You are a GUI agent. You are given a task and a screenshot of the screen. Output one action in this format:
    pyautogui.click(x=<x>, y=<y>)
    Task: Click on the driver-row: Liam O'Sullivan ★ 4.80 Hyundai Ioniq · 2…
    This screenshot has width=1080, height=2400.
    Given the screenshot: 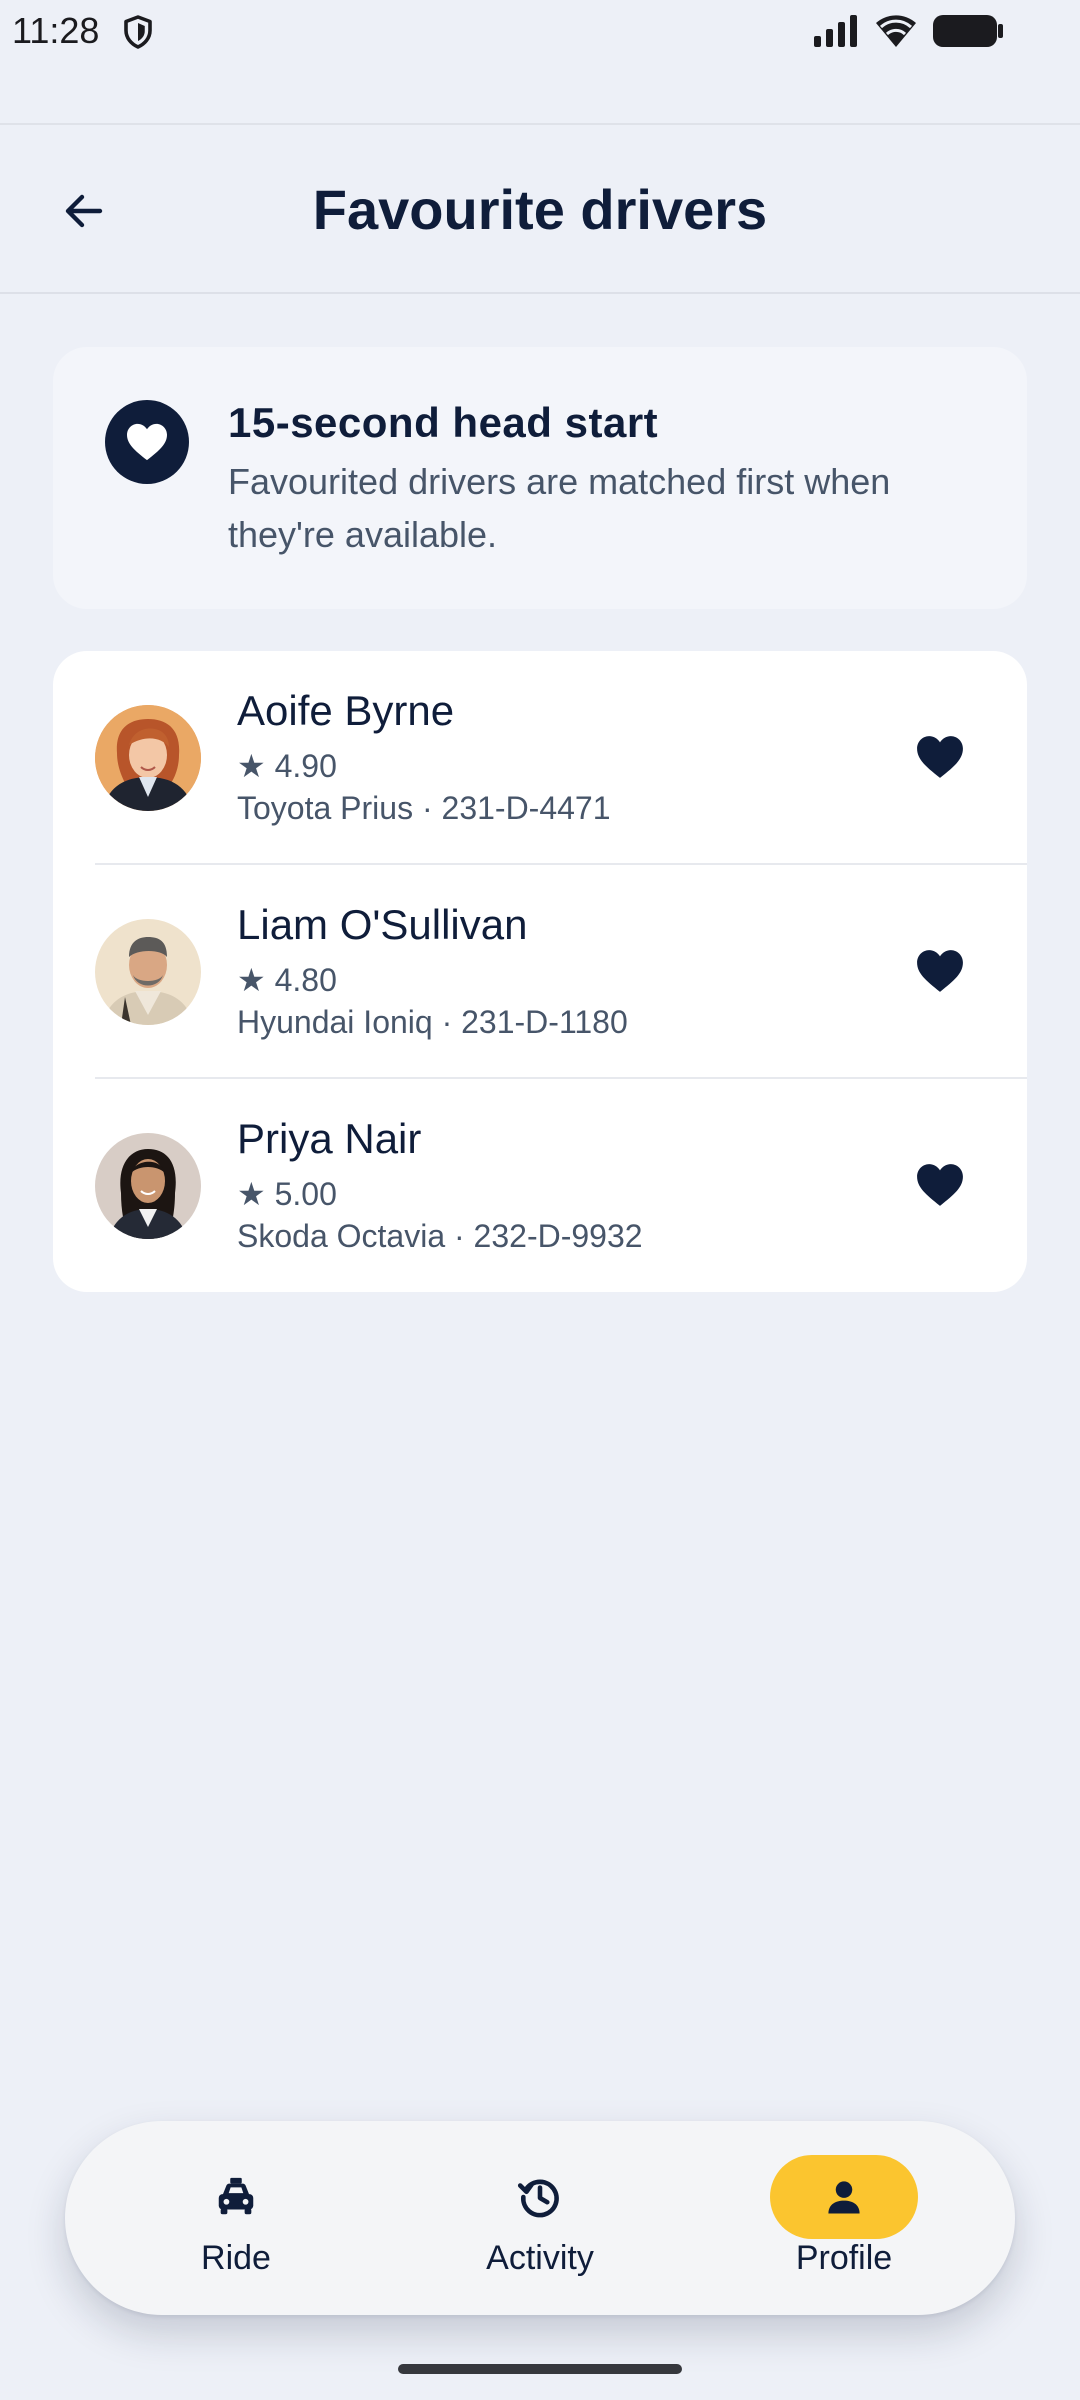 What is the action you would take?
    pyautogui.click(x=540, y=972)
    